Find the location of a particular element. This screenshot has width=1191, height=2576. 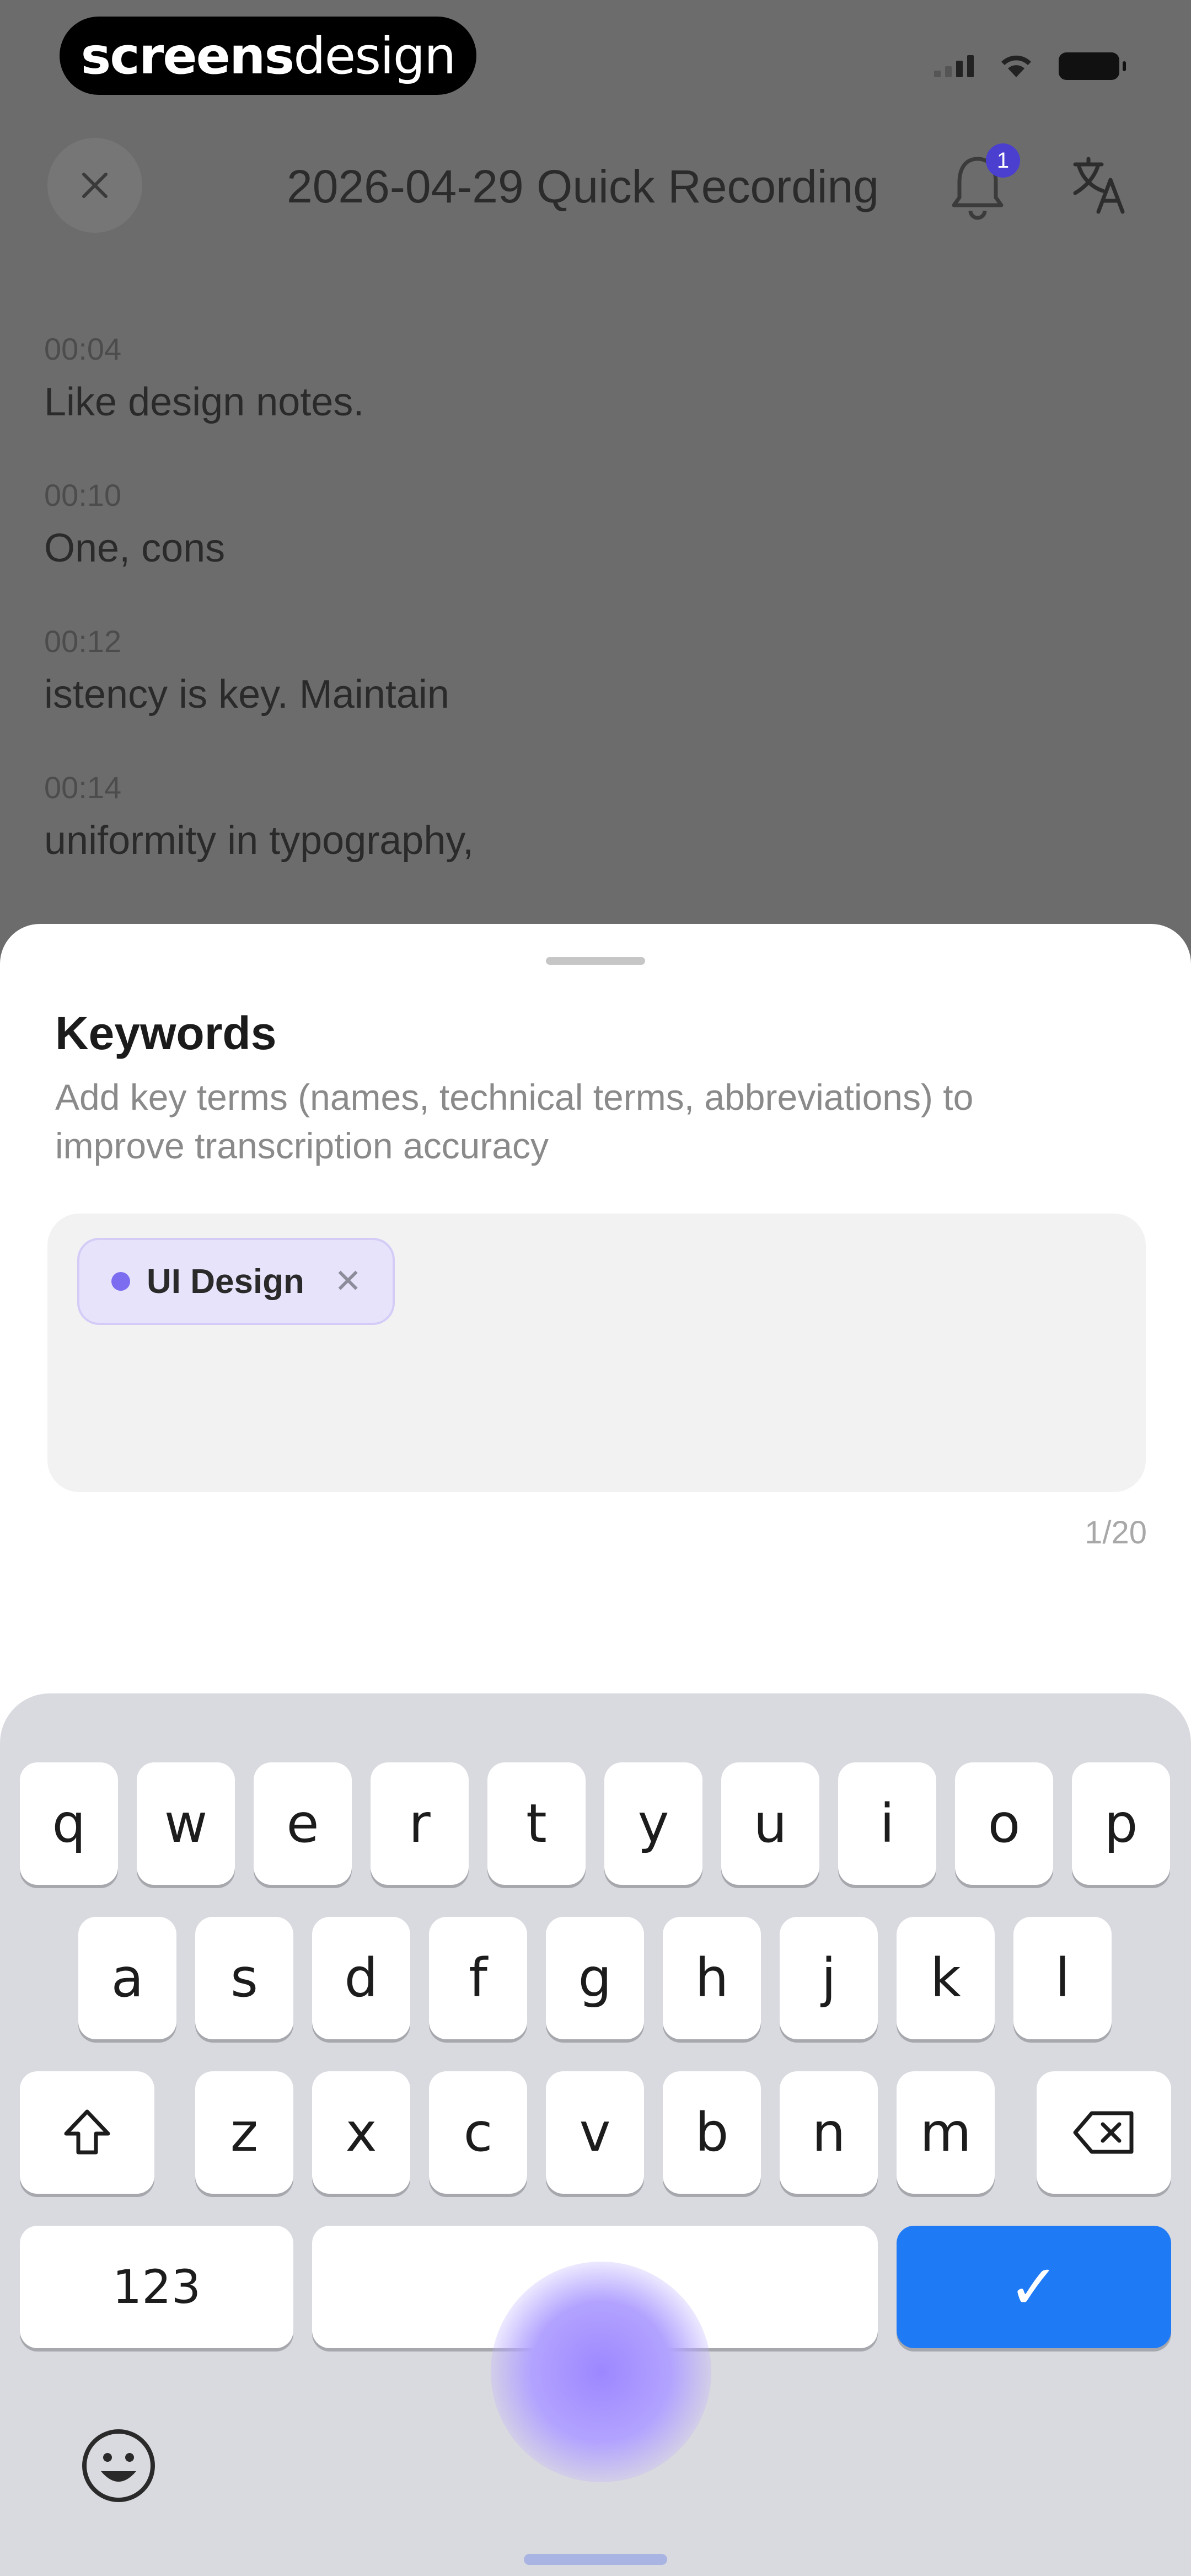

segment-text: istency is key. Maintain is located at coordinates (247, 694).